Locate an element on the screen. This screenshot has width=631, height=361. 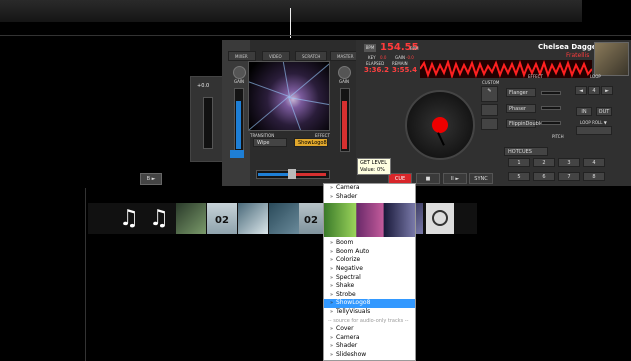
divider is located at coordinates (315, 35).